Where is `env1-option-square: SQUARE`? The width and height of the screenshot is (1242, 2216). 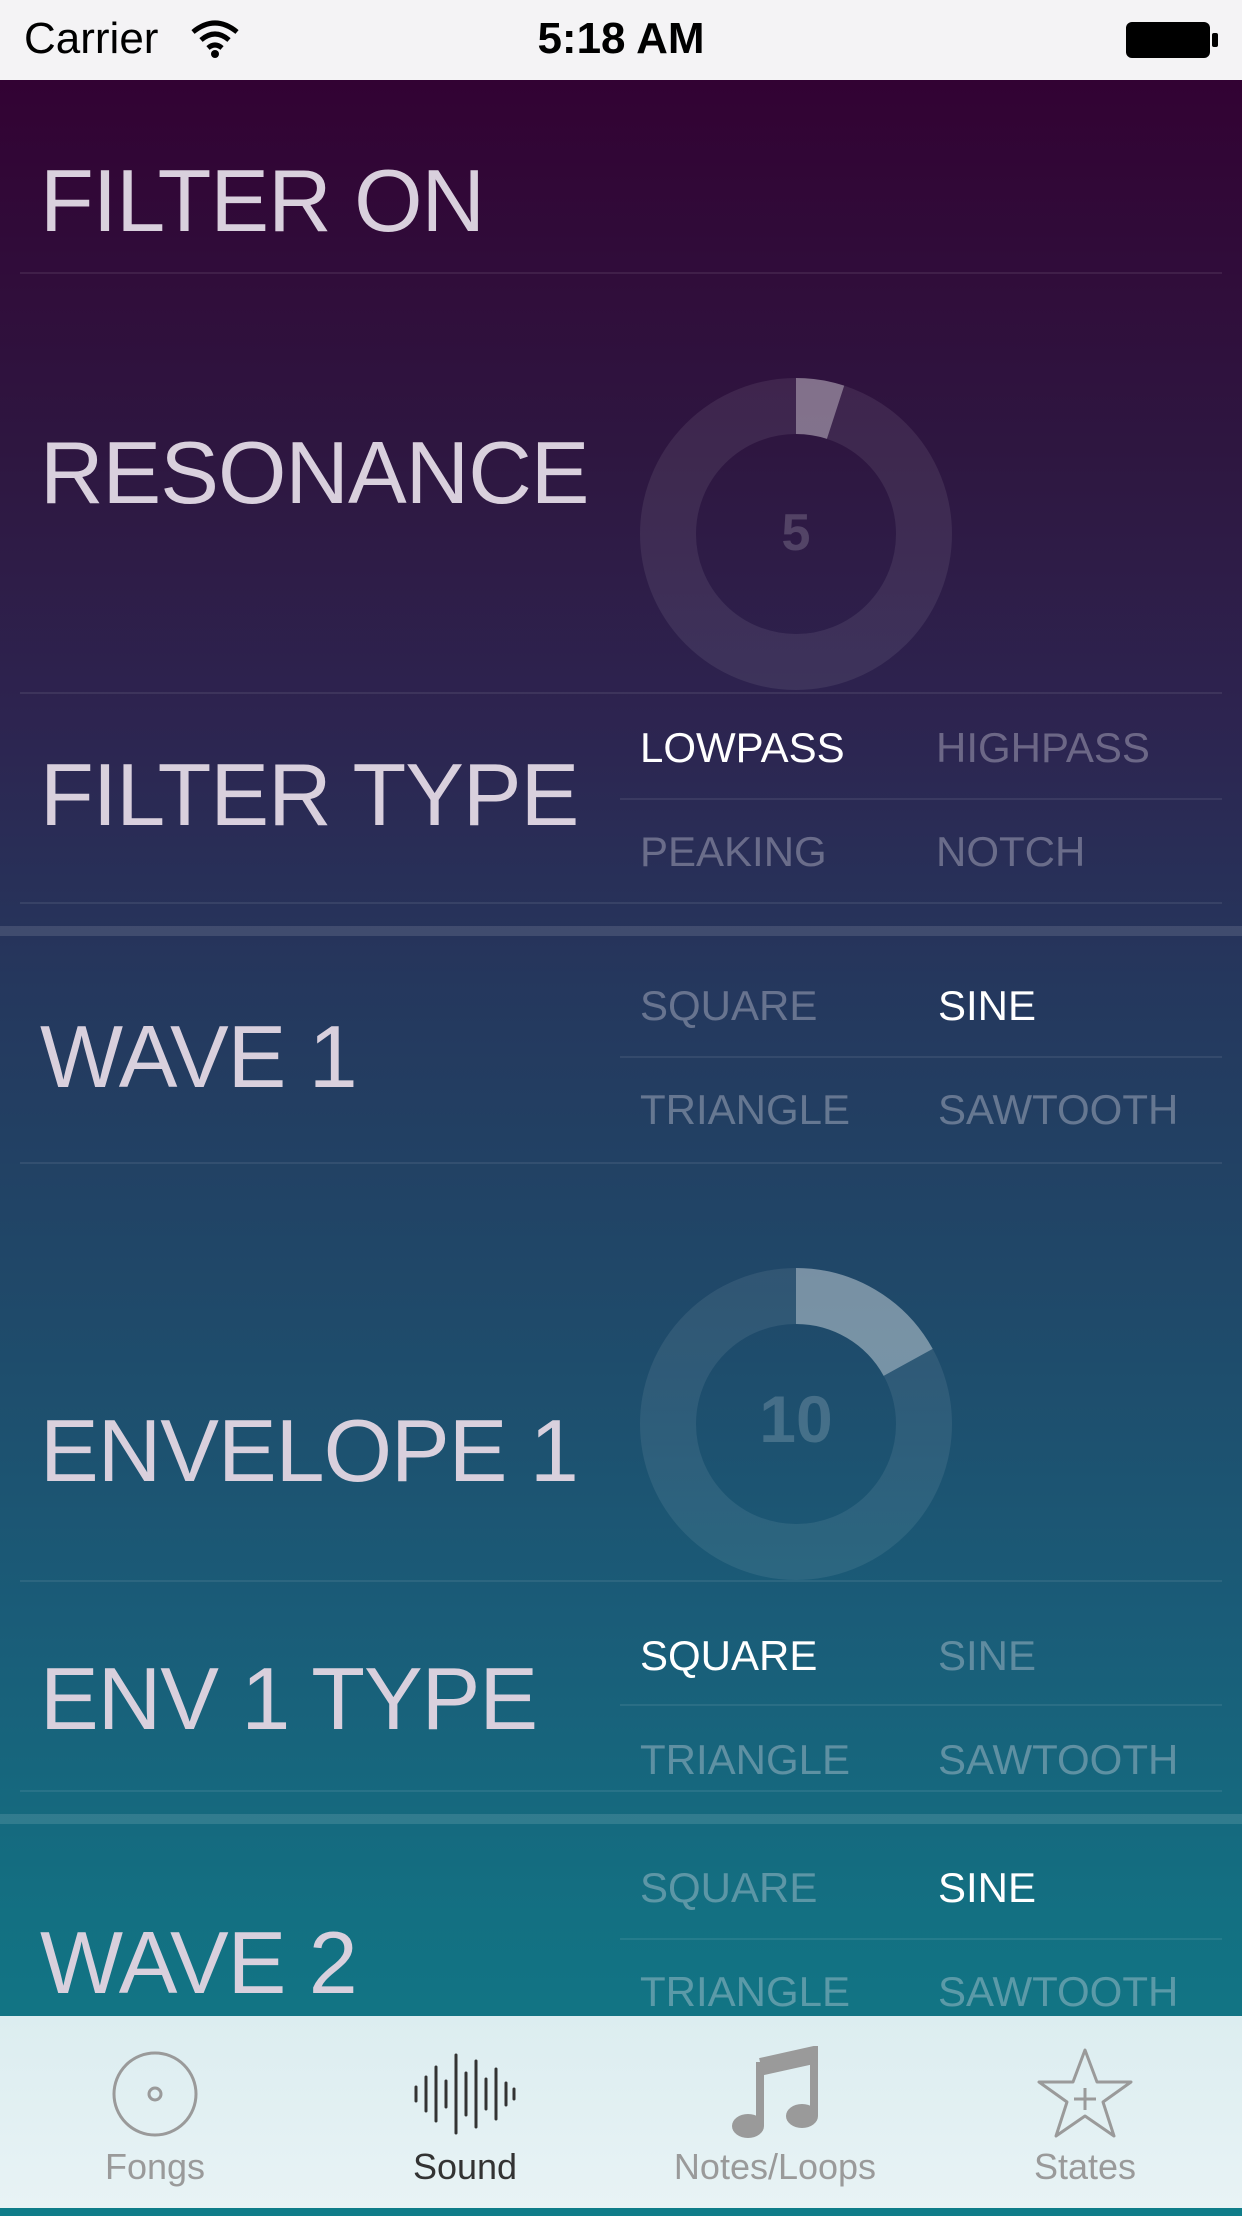 env1-option-square: SQUARE is located at coordinates (728, 1656).